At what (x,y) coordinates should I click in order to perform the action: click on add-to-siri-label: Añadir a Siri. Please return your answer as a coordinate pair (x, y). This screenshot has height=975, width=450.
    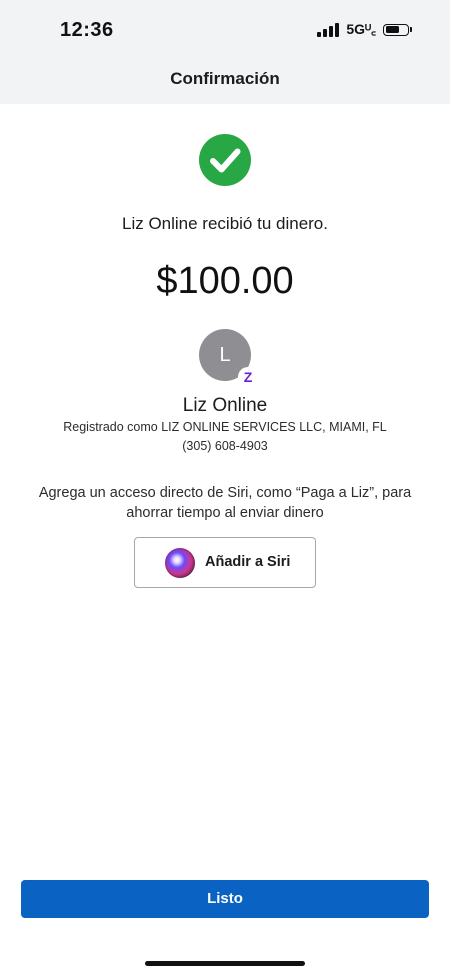
    Looking at the image, I should click on (248, 562).